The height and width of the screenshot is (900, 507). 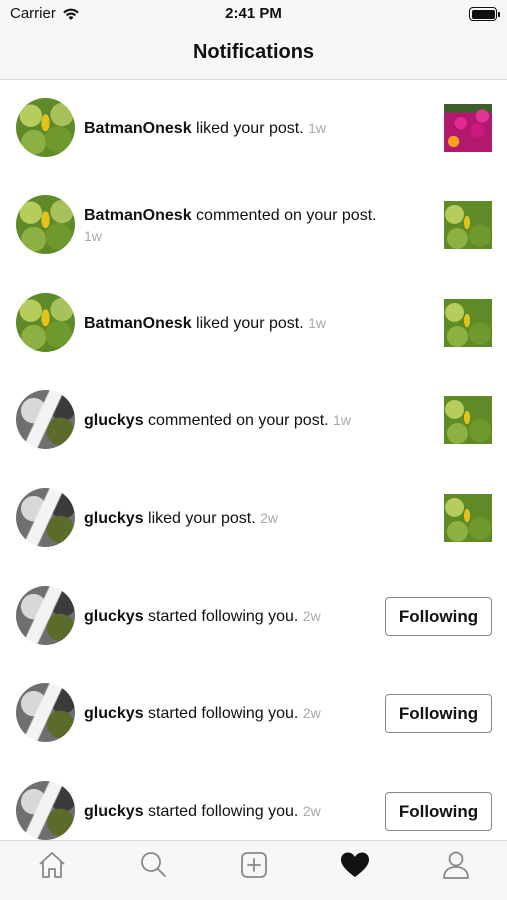 I want to click on heart-icon, so click(x=355, y=864).